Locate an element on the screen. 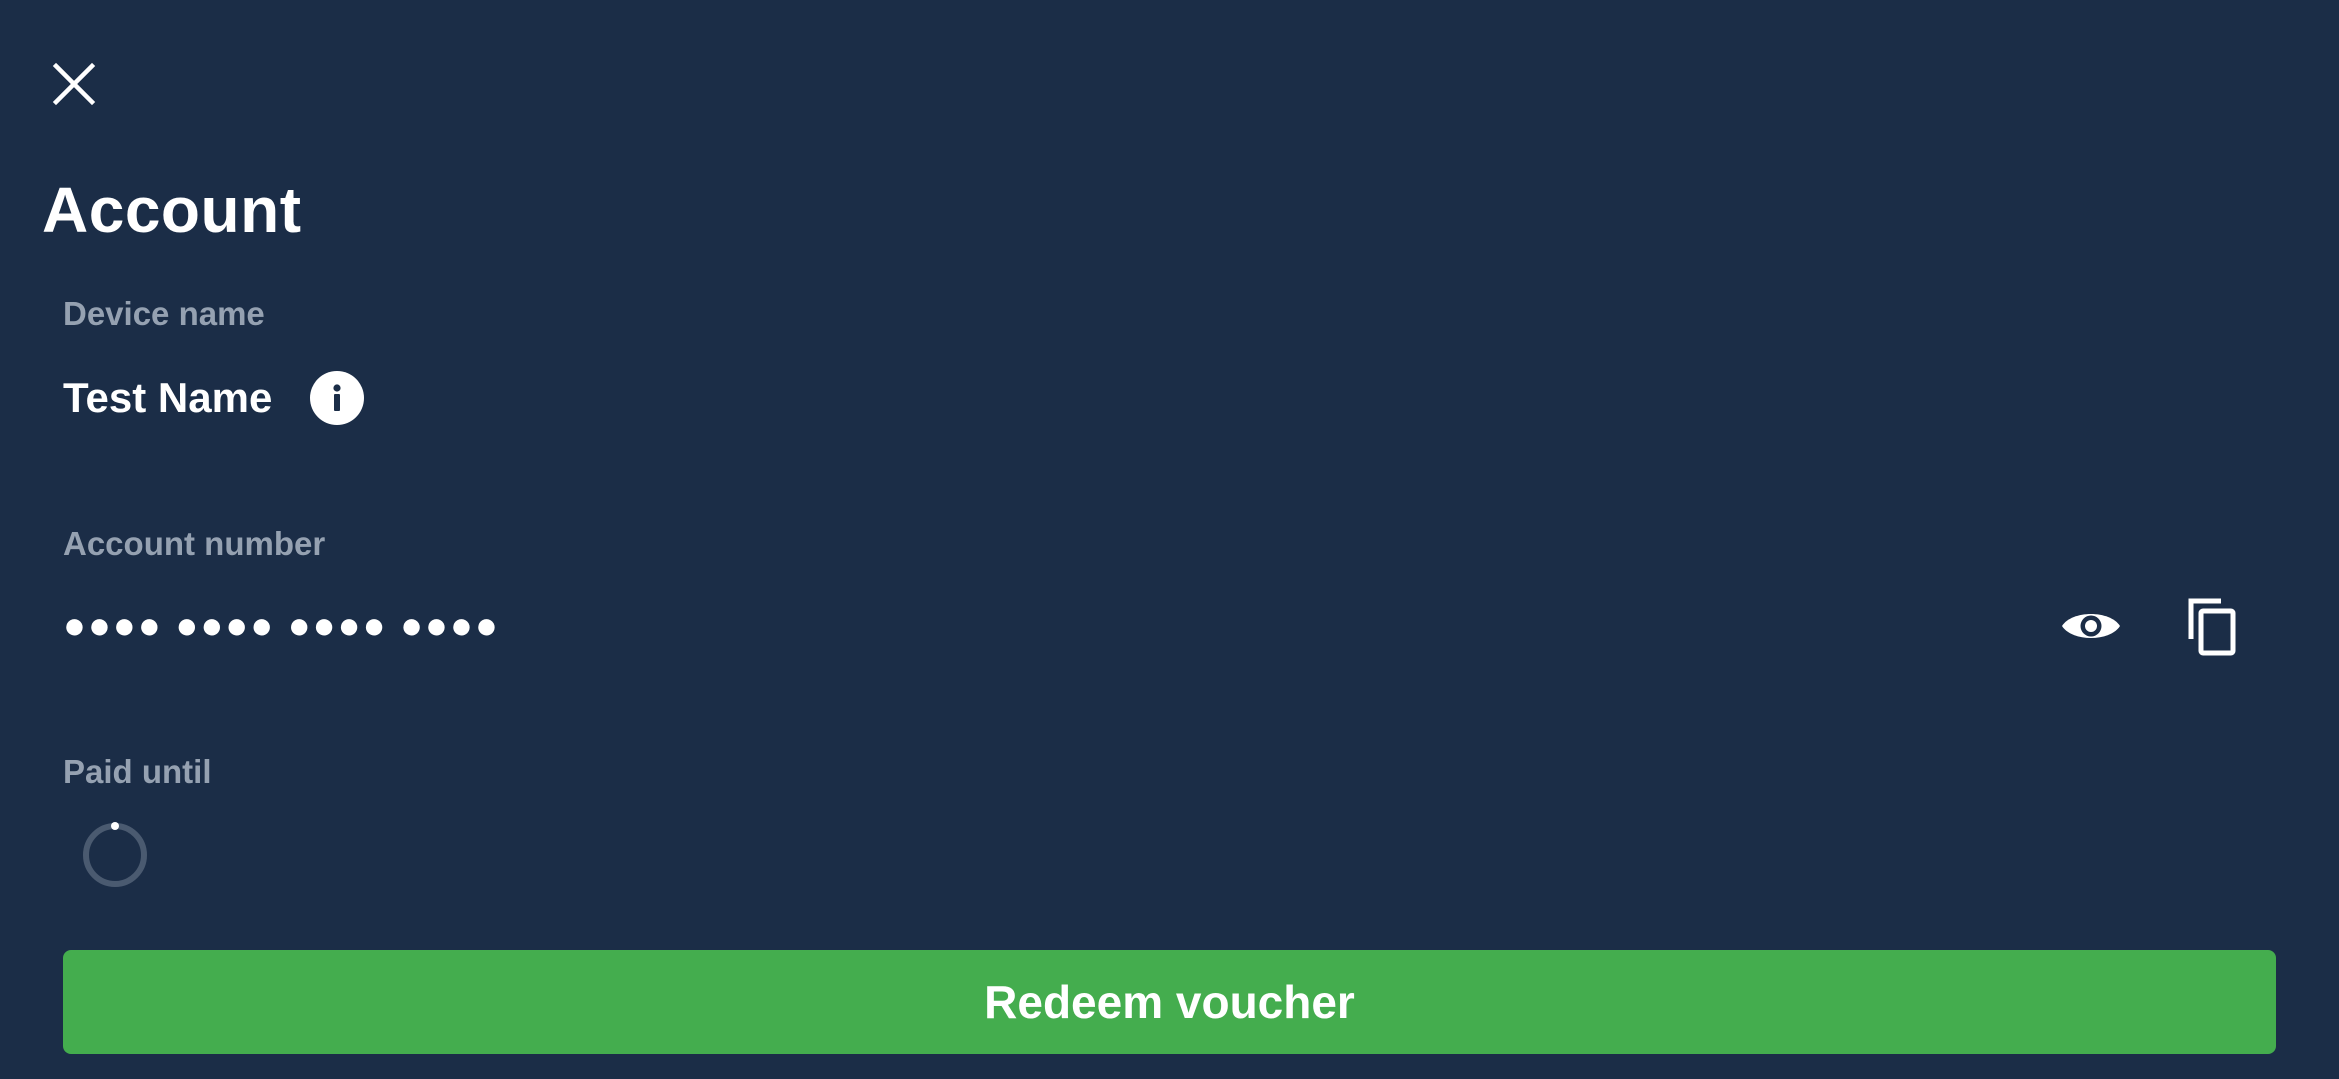  device-name-label: Device name is located at coordinates (164, 313).